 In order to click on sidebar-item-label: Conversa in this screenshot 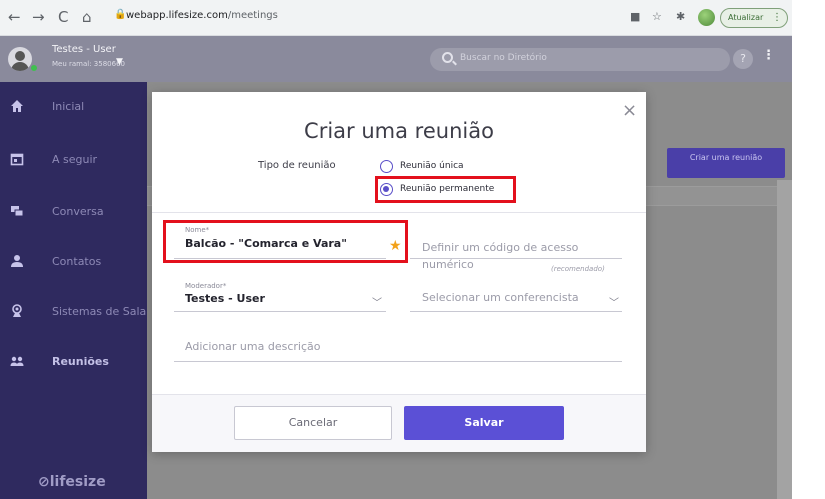, I will do `click(78, 211)`.